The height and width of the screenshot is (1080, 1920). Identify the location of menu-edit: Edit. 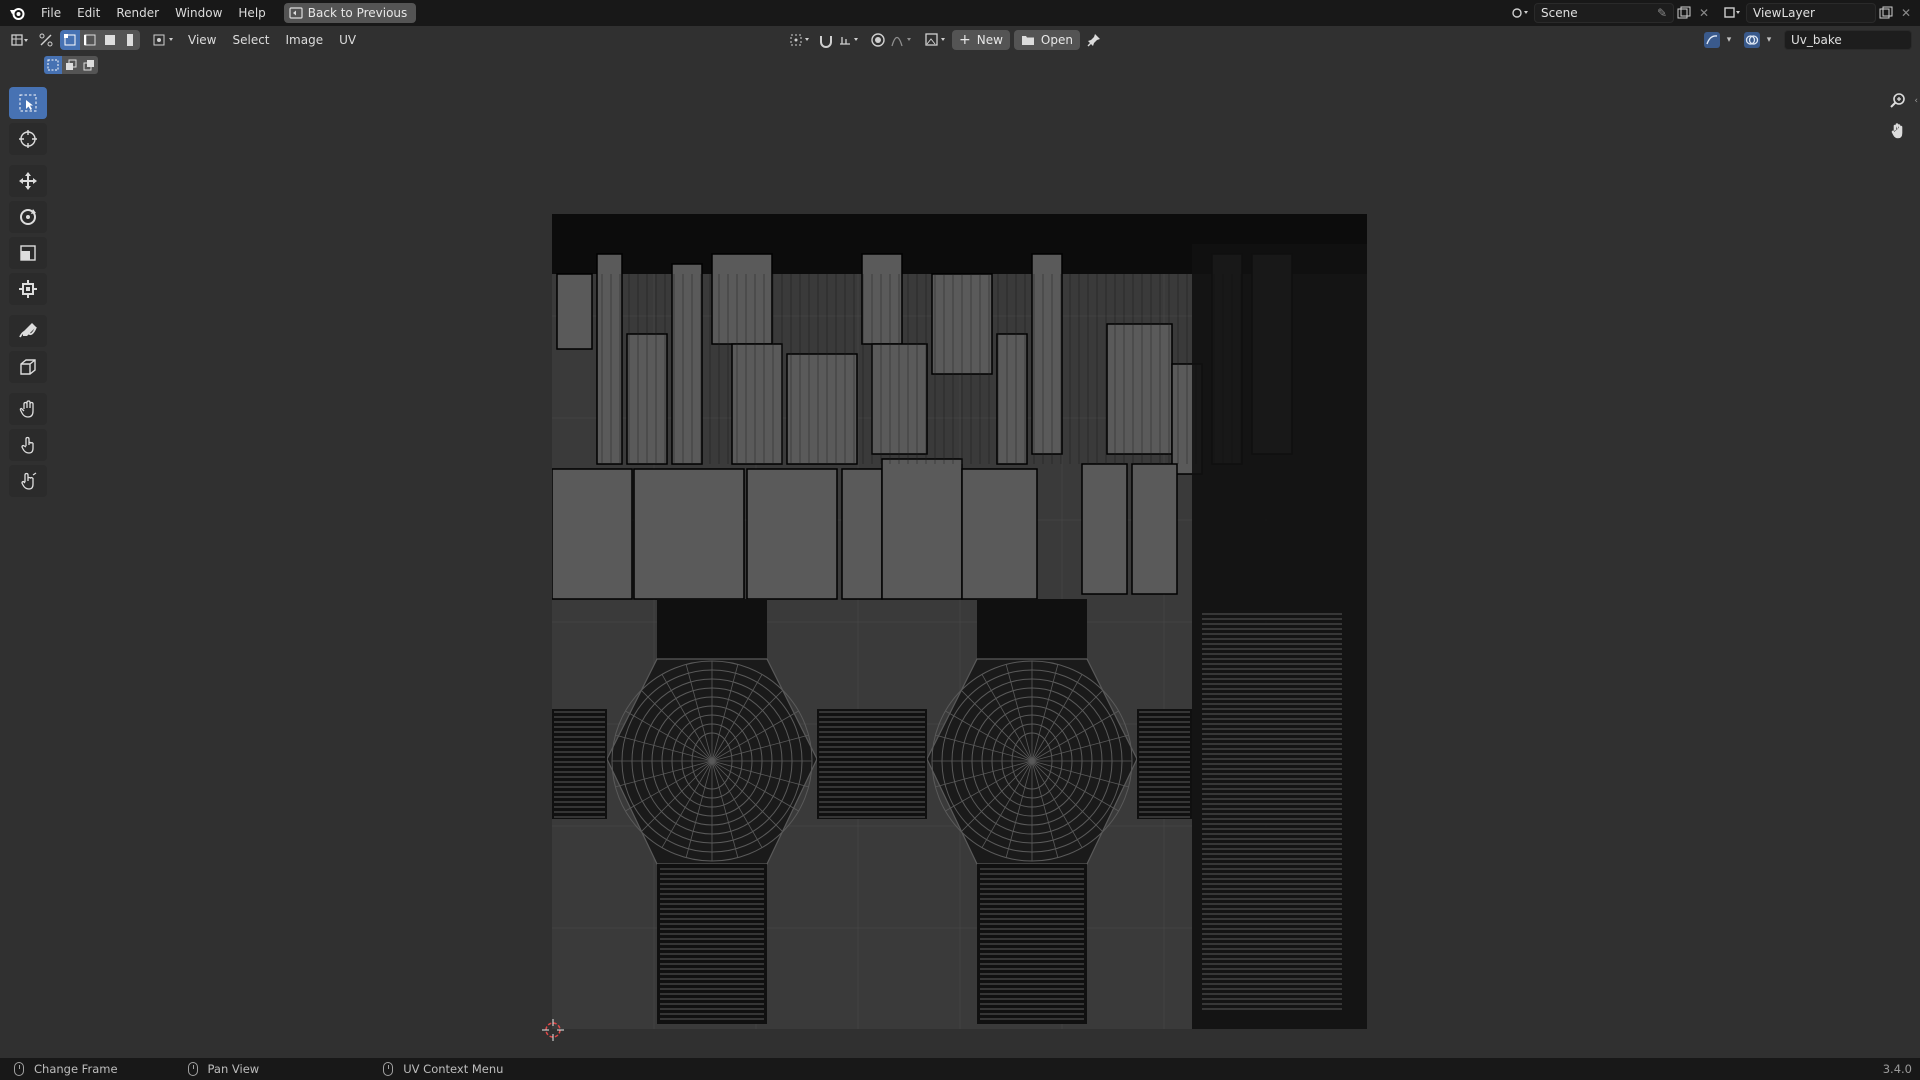
(88, 13).